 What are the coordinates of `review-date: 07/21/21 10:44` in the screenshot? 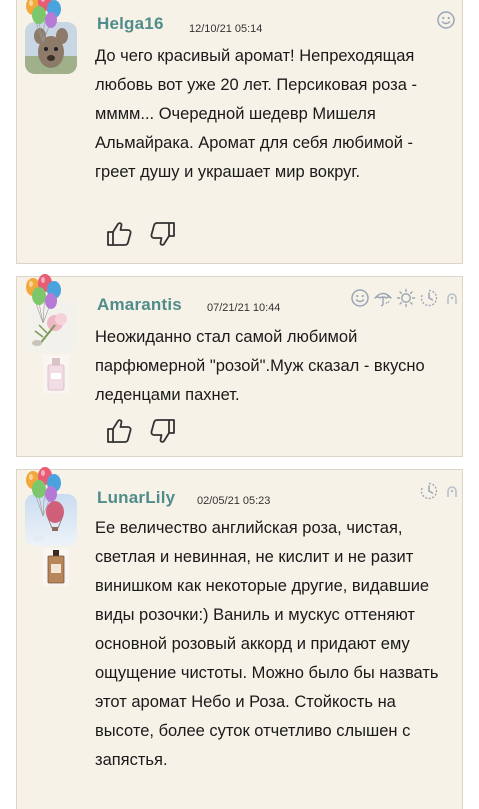 It's located at (244, 308).